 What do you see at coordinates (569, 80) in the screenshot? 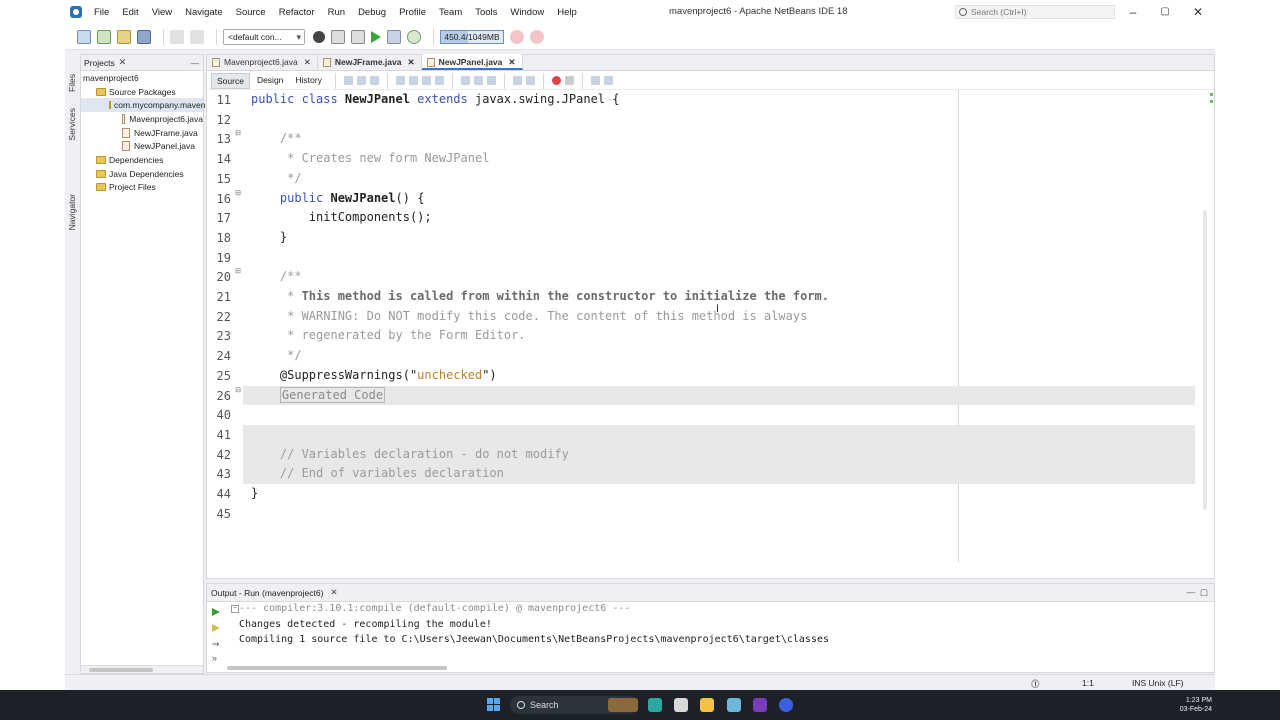
I see `stop-macro-icon` at bounding box center [569, 80].